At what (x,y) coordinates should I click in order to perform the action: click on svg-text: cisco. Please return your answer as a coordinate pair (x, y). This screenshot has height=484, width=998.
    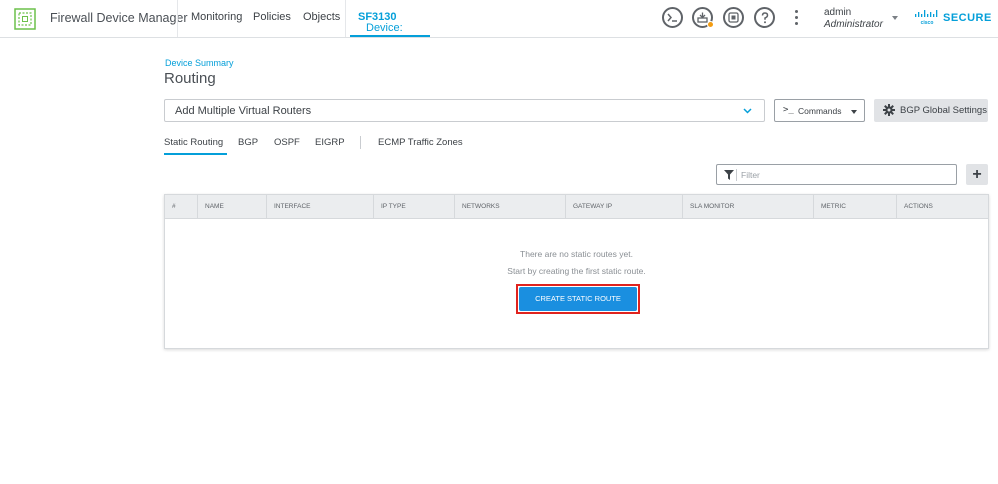
    Looking at the image, I should click on (927, 22).